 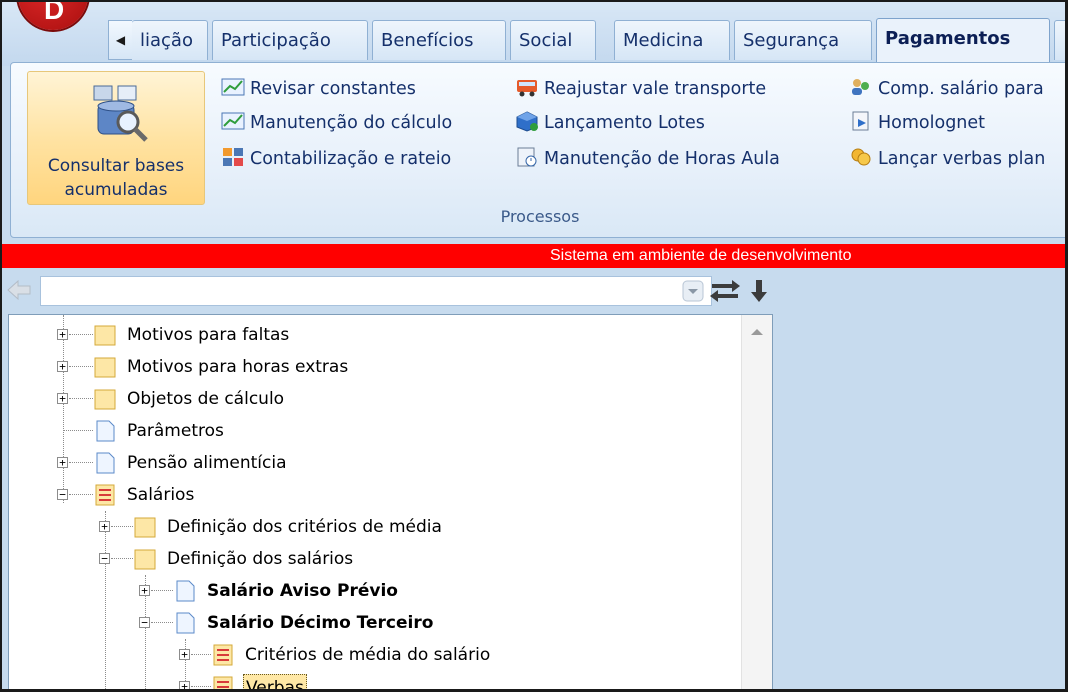 I want to click on tree-node-pensao-alimenticia: + Pensão alimentícia, so click(x=359, y=463).